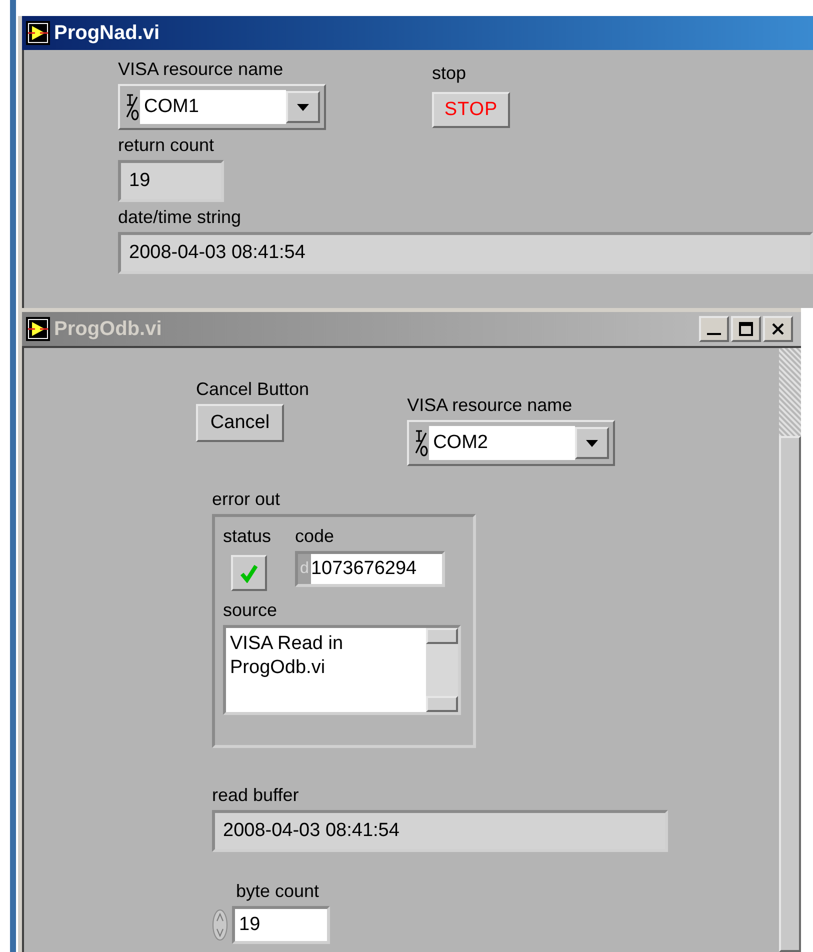 The width and height of the screenshot is (813, 952). I want to click on byte-count-field: 19, so click(281, 925).